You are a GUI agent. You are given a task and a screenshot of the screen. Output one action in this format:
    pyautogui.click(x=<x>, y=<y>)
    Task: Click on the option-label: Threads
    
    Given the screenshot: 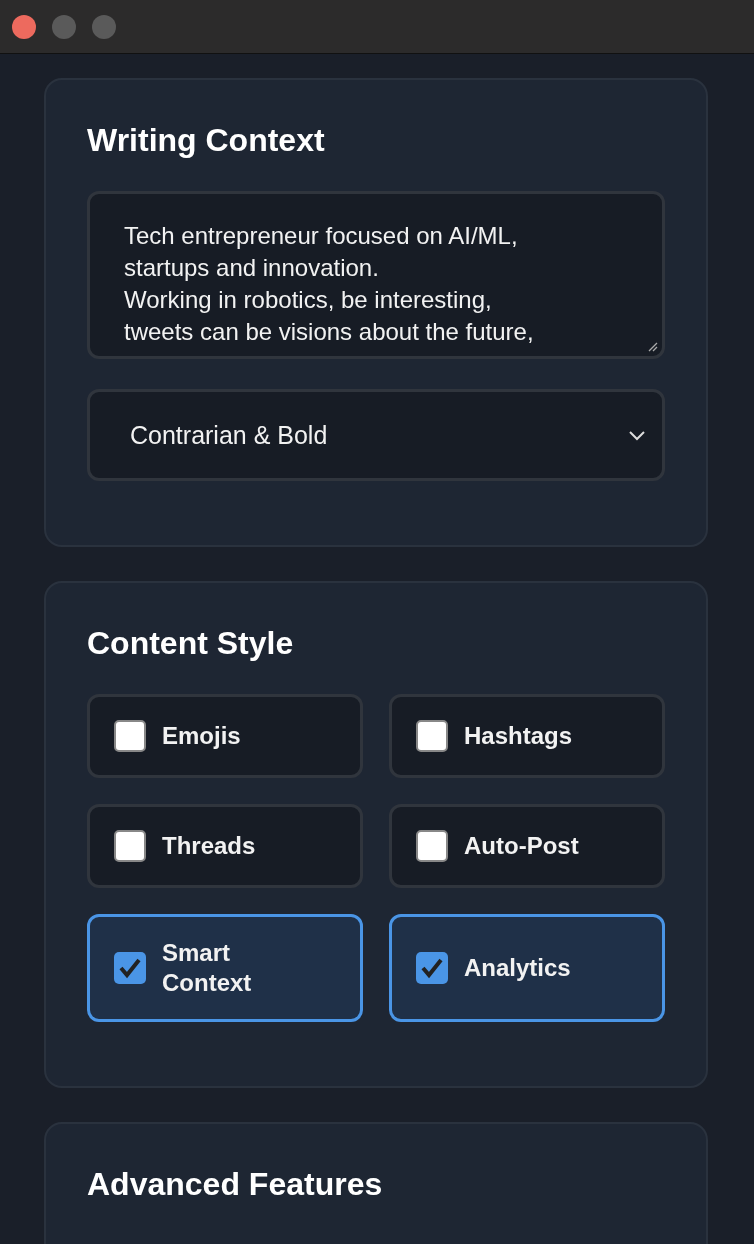 What is the action you would take?
    pyautogui.click(x=209, y=846)
    